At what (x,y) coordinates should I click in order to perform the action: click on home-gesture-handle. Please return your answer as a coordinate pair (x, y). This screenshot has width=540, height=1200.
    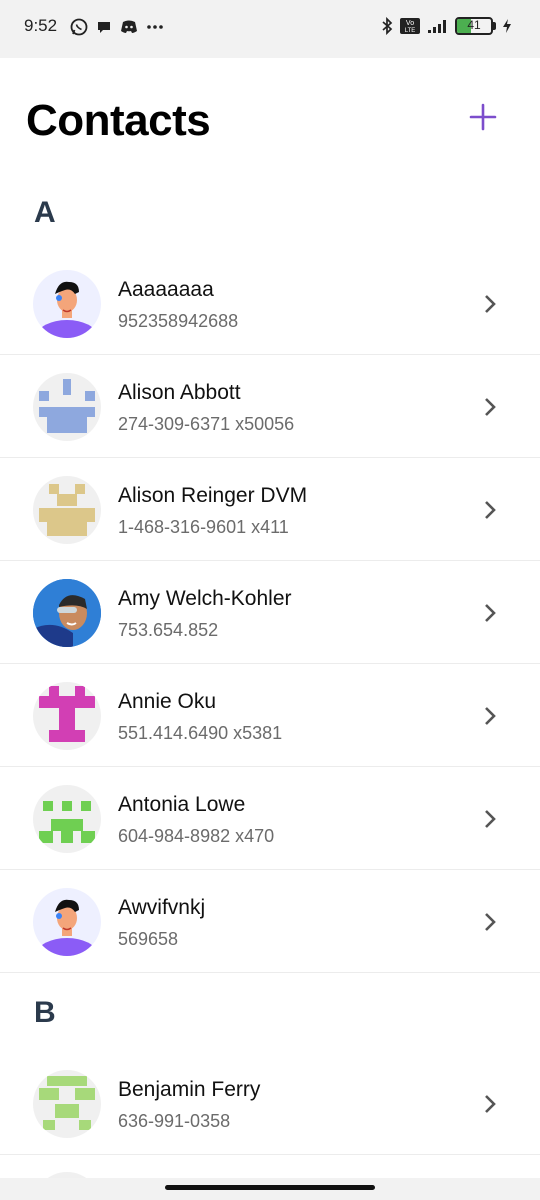
    Looking at the image, I should click on (270, 1187).